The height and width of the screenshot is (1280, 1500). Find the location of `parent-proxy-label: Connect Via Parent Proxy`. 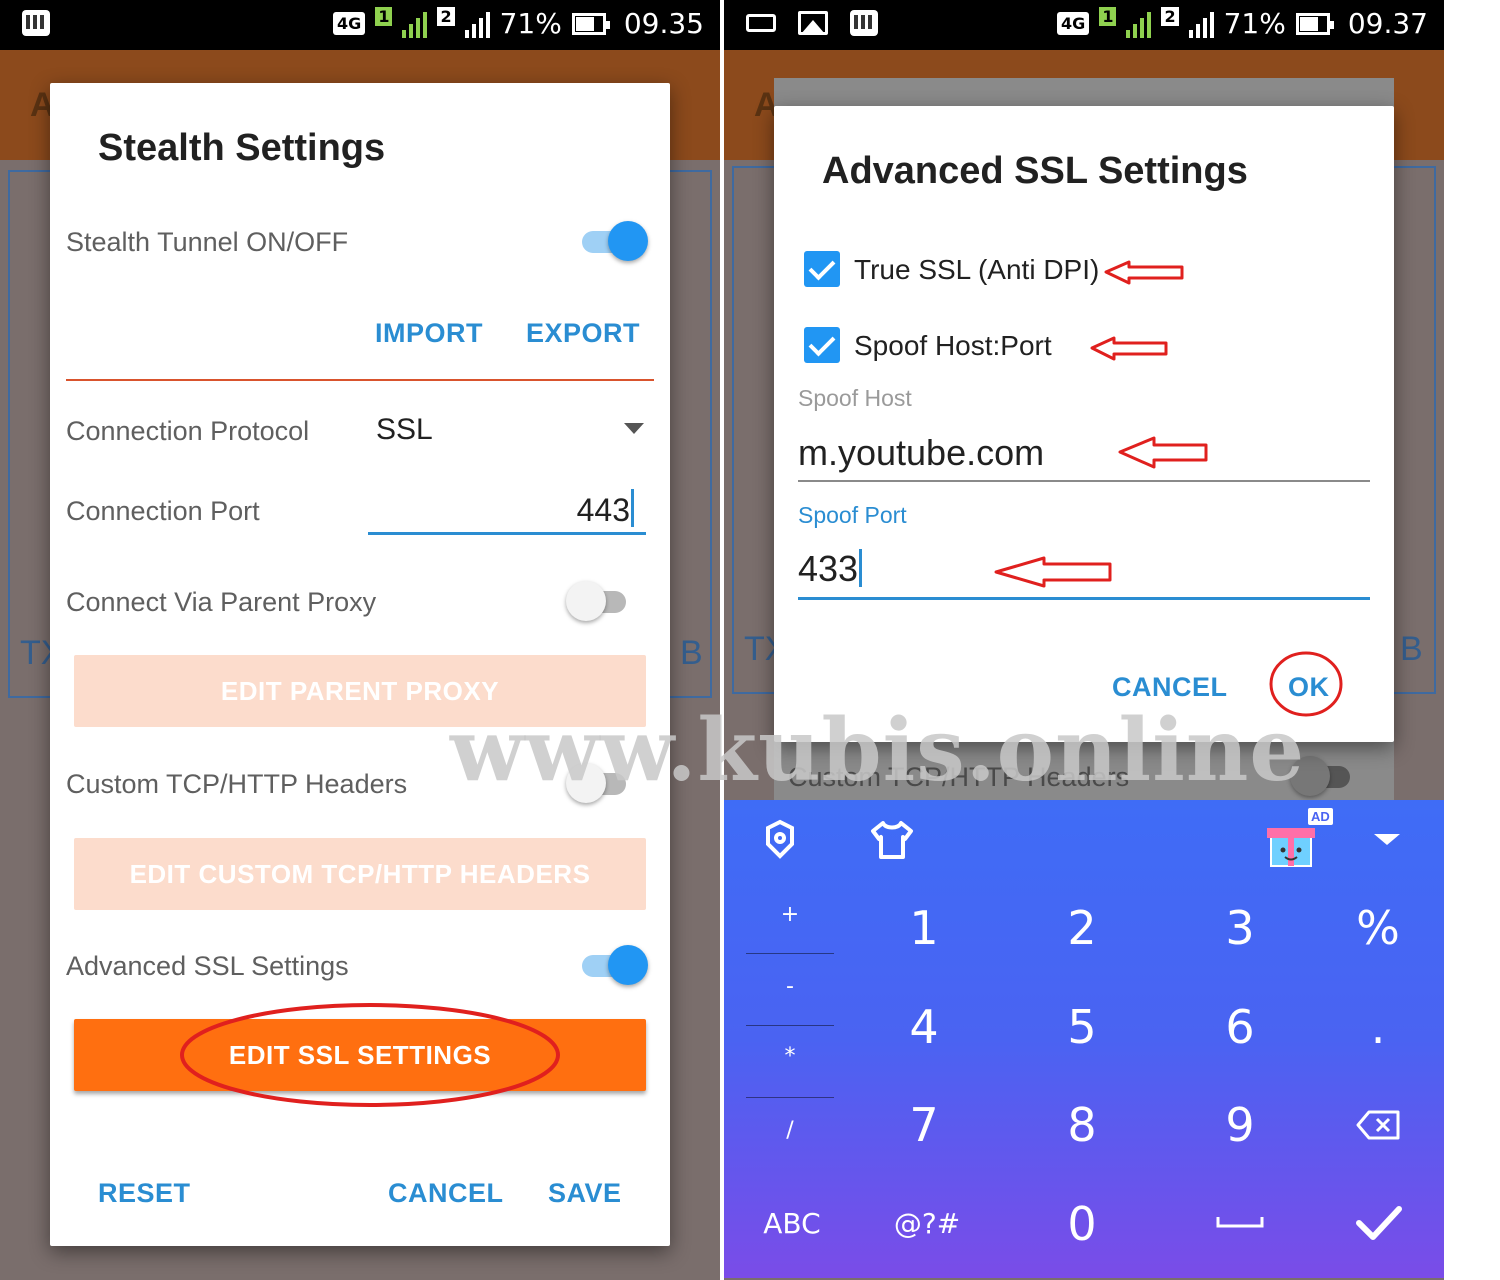

parent-proxy-label: Connect Via Parent Proxy is located at coordinates (221, 602).